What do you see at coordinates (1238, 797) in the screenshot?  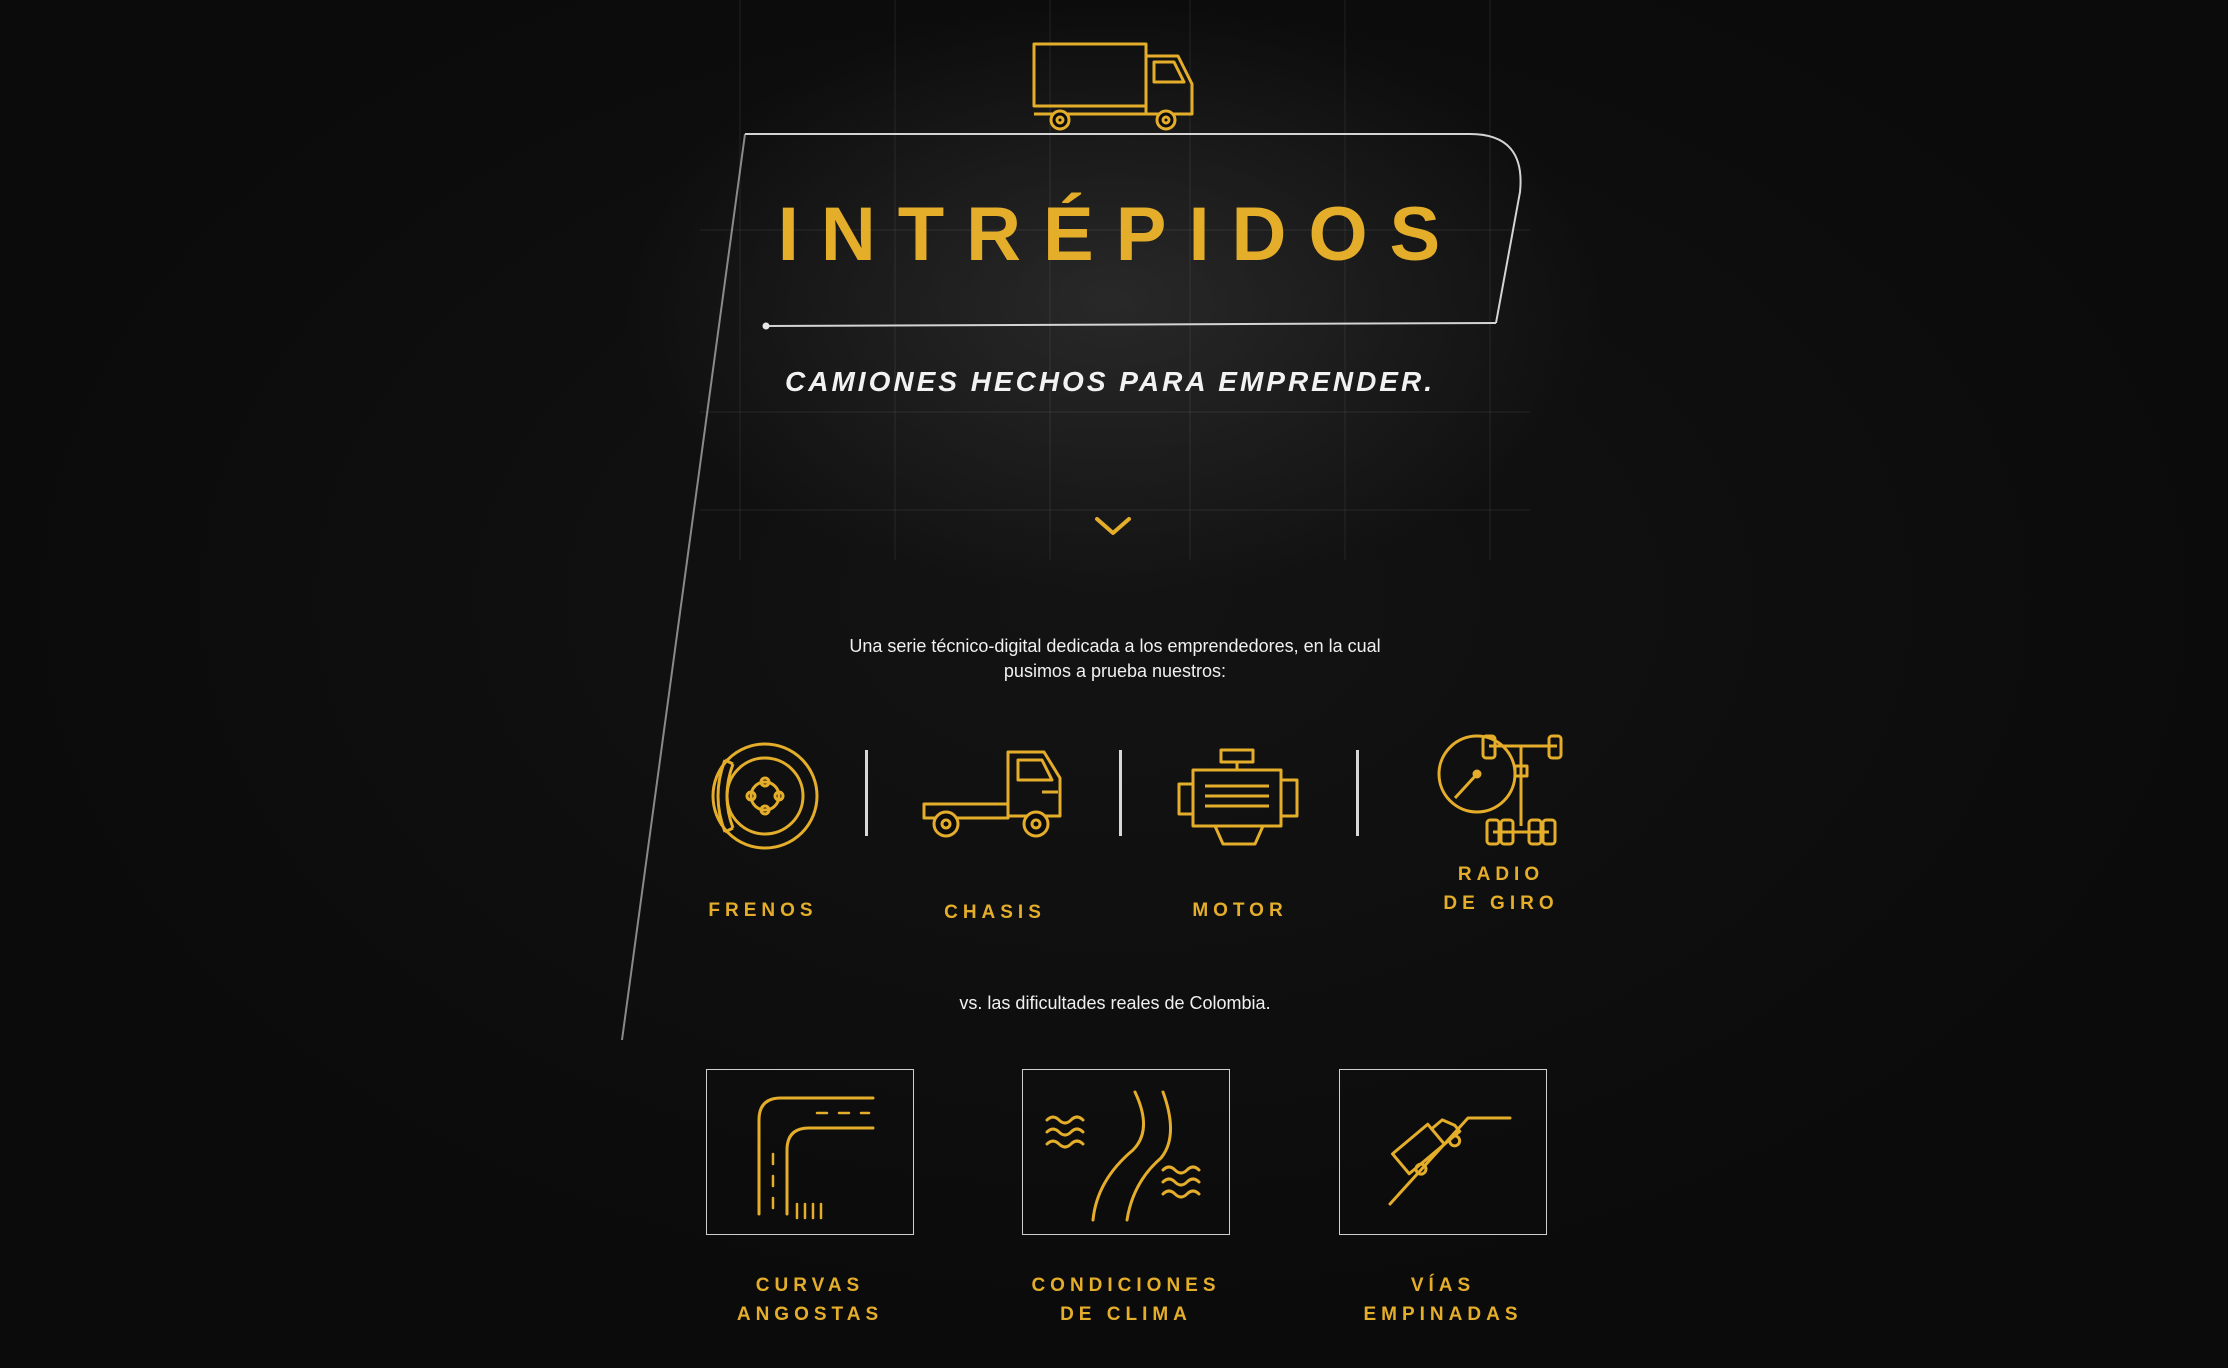 I see `engine-icon` at bounding box center [1238, 797].